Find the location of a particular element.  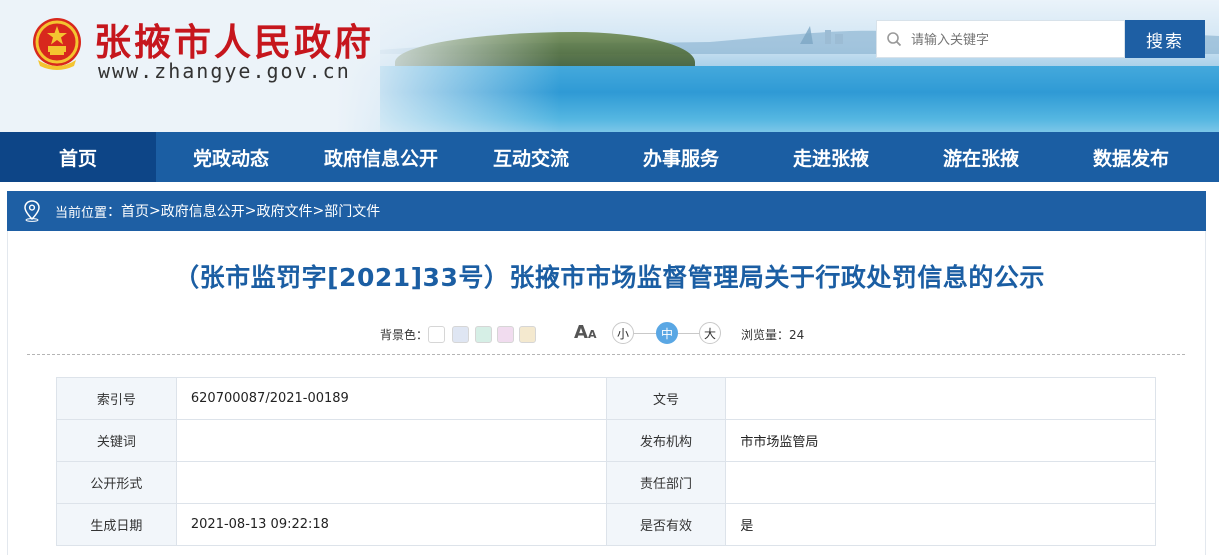

nav-item-home: 首页 is located at coordinates (78, 157).